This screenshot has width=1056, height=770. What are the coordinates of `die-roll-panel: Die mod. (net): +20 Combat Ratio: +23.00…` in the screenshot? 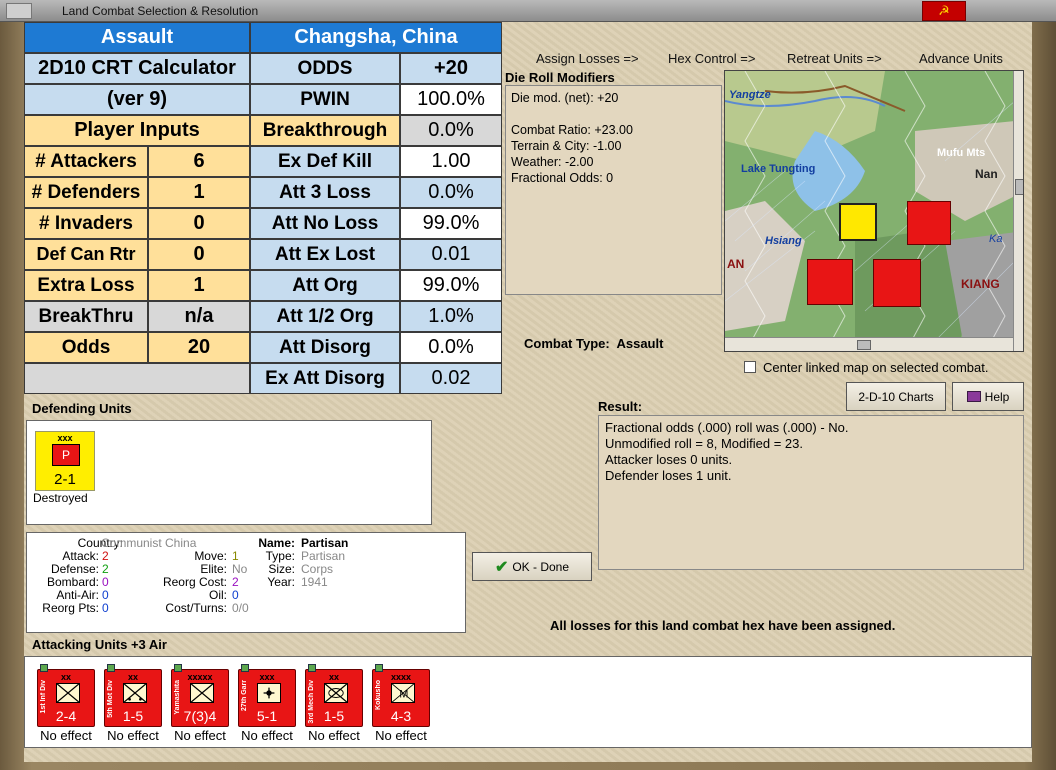 It's located at (613, 190).